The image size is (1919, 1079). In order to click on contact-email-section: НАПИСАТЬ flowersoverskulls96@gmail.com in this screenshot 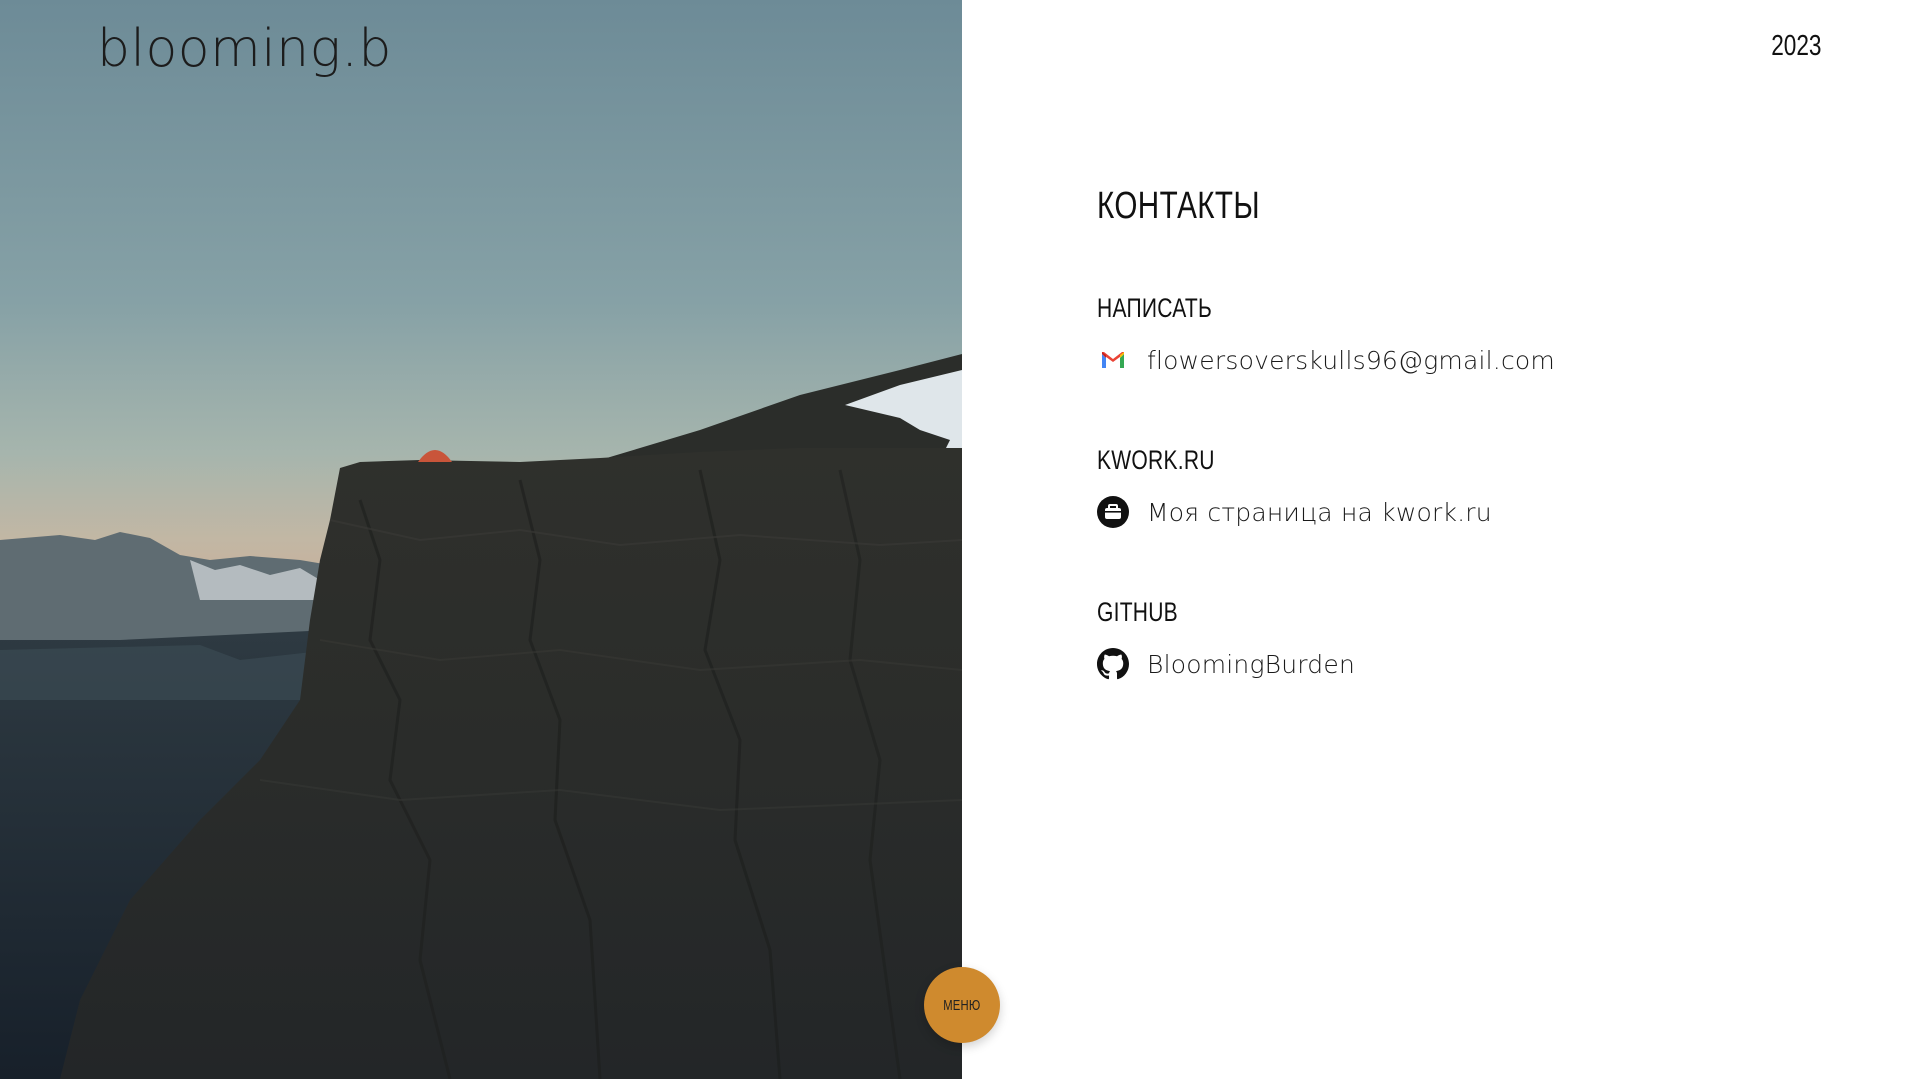, I will do `click(1326, 333)`.